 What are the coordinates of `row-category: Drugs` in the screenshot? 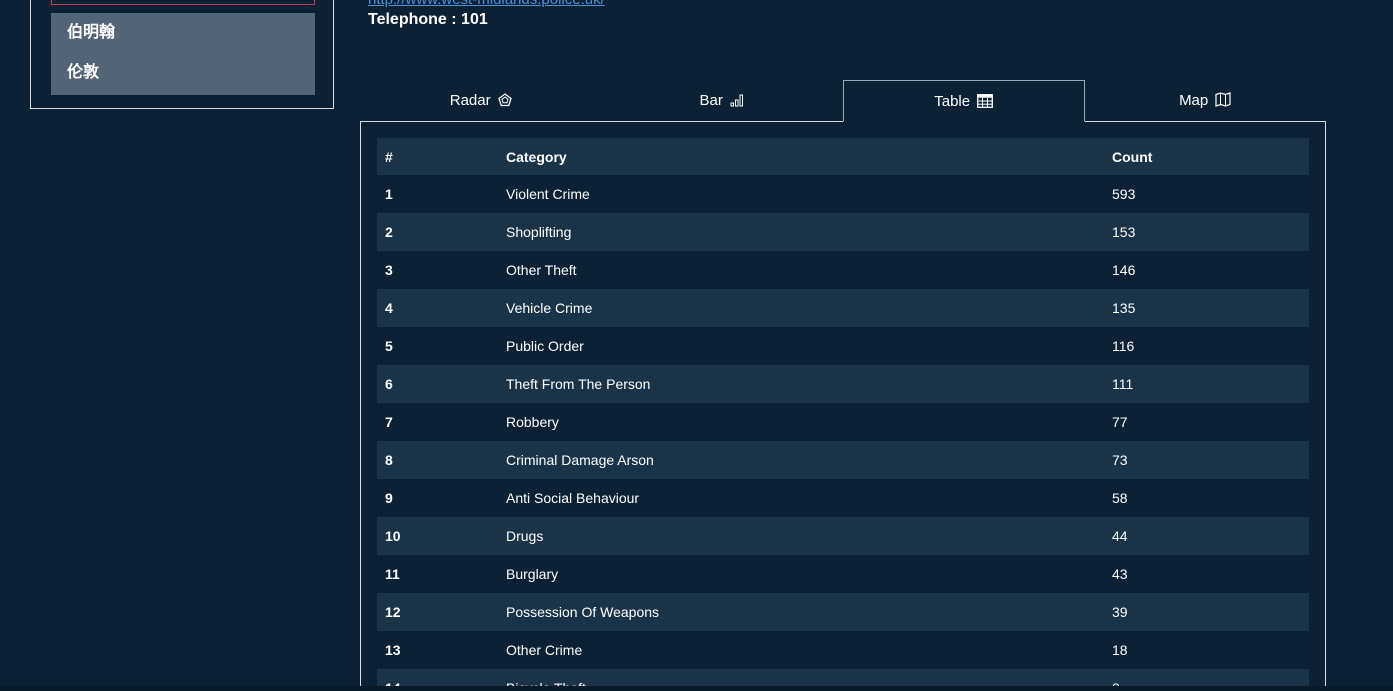 It's located at (525, 536).